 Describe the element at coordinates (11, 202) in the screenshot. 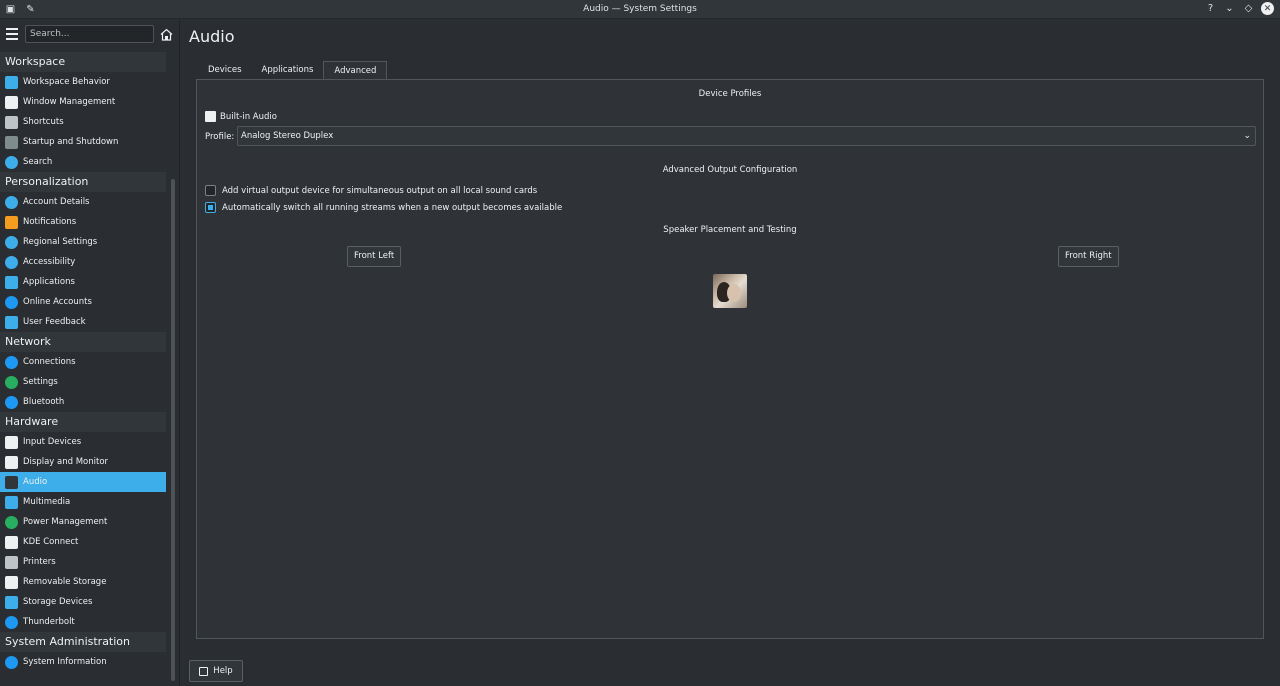

I see `user-icon` at that location.